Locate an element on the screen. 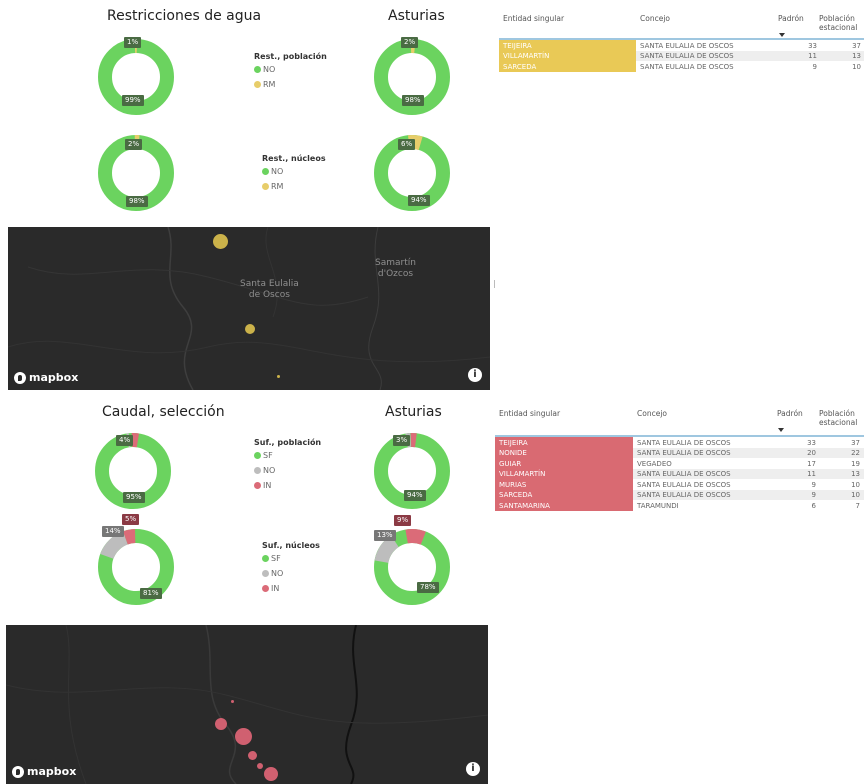  cell-entidad: NONIDE is located at coordinates (564, 452).